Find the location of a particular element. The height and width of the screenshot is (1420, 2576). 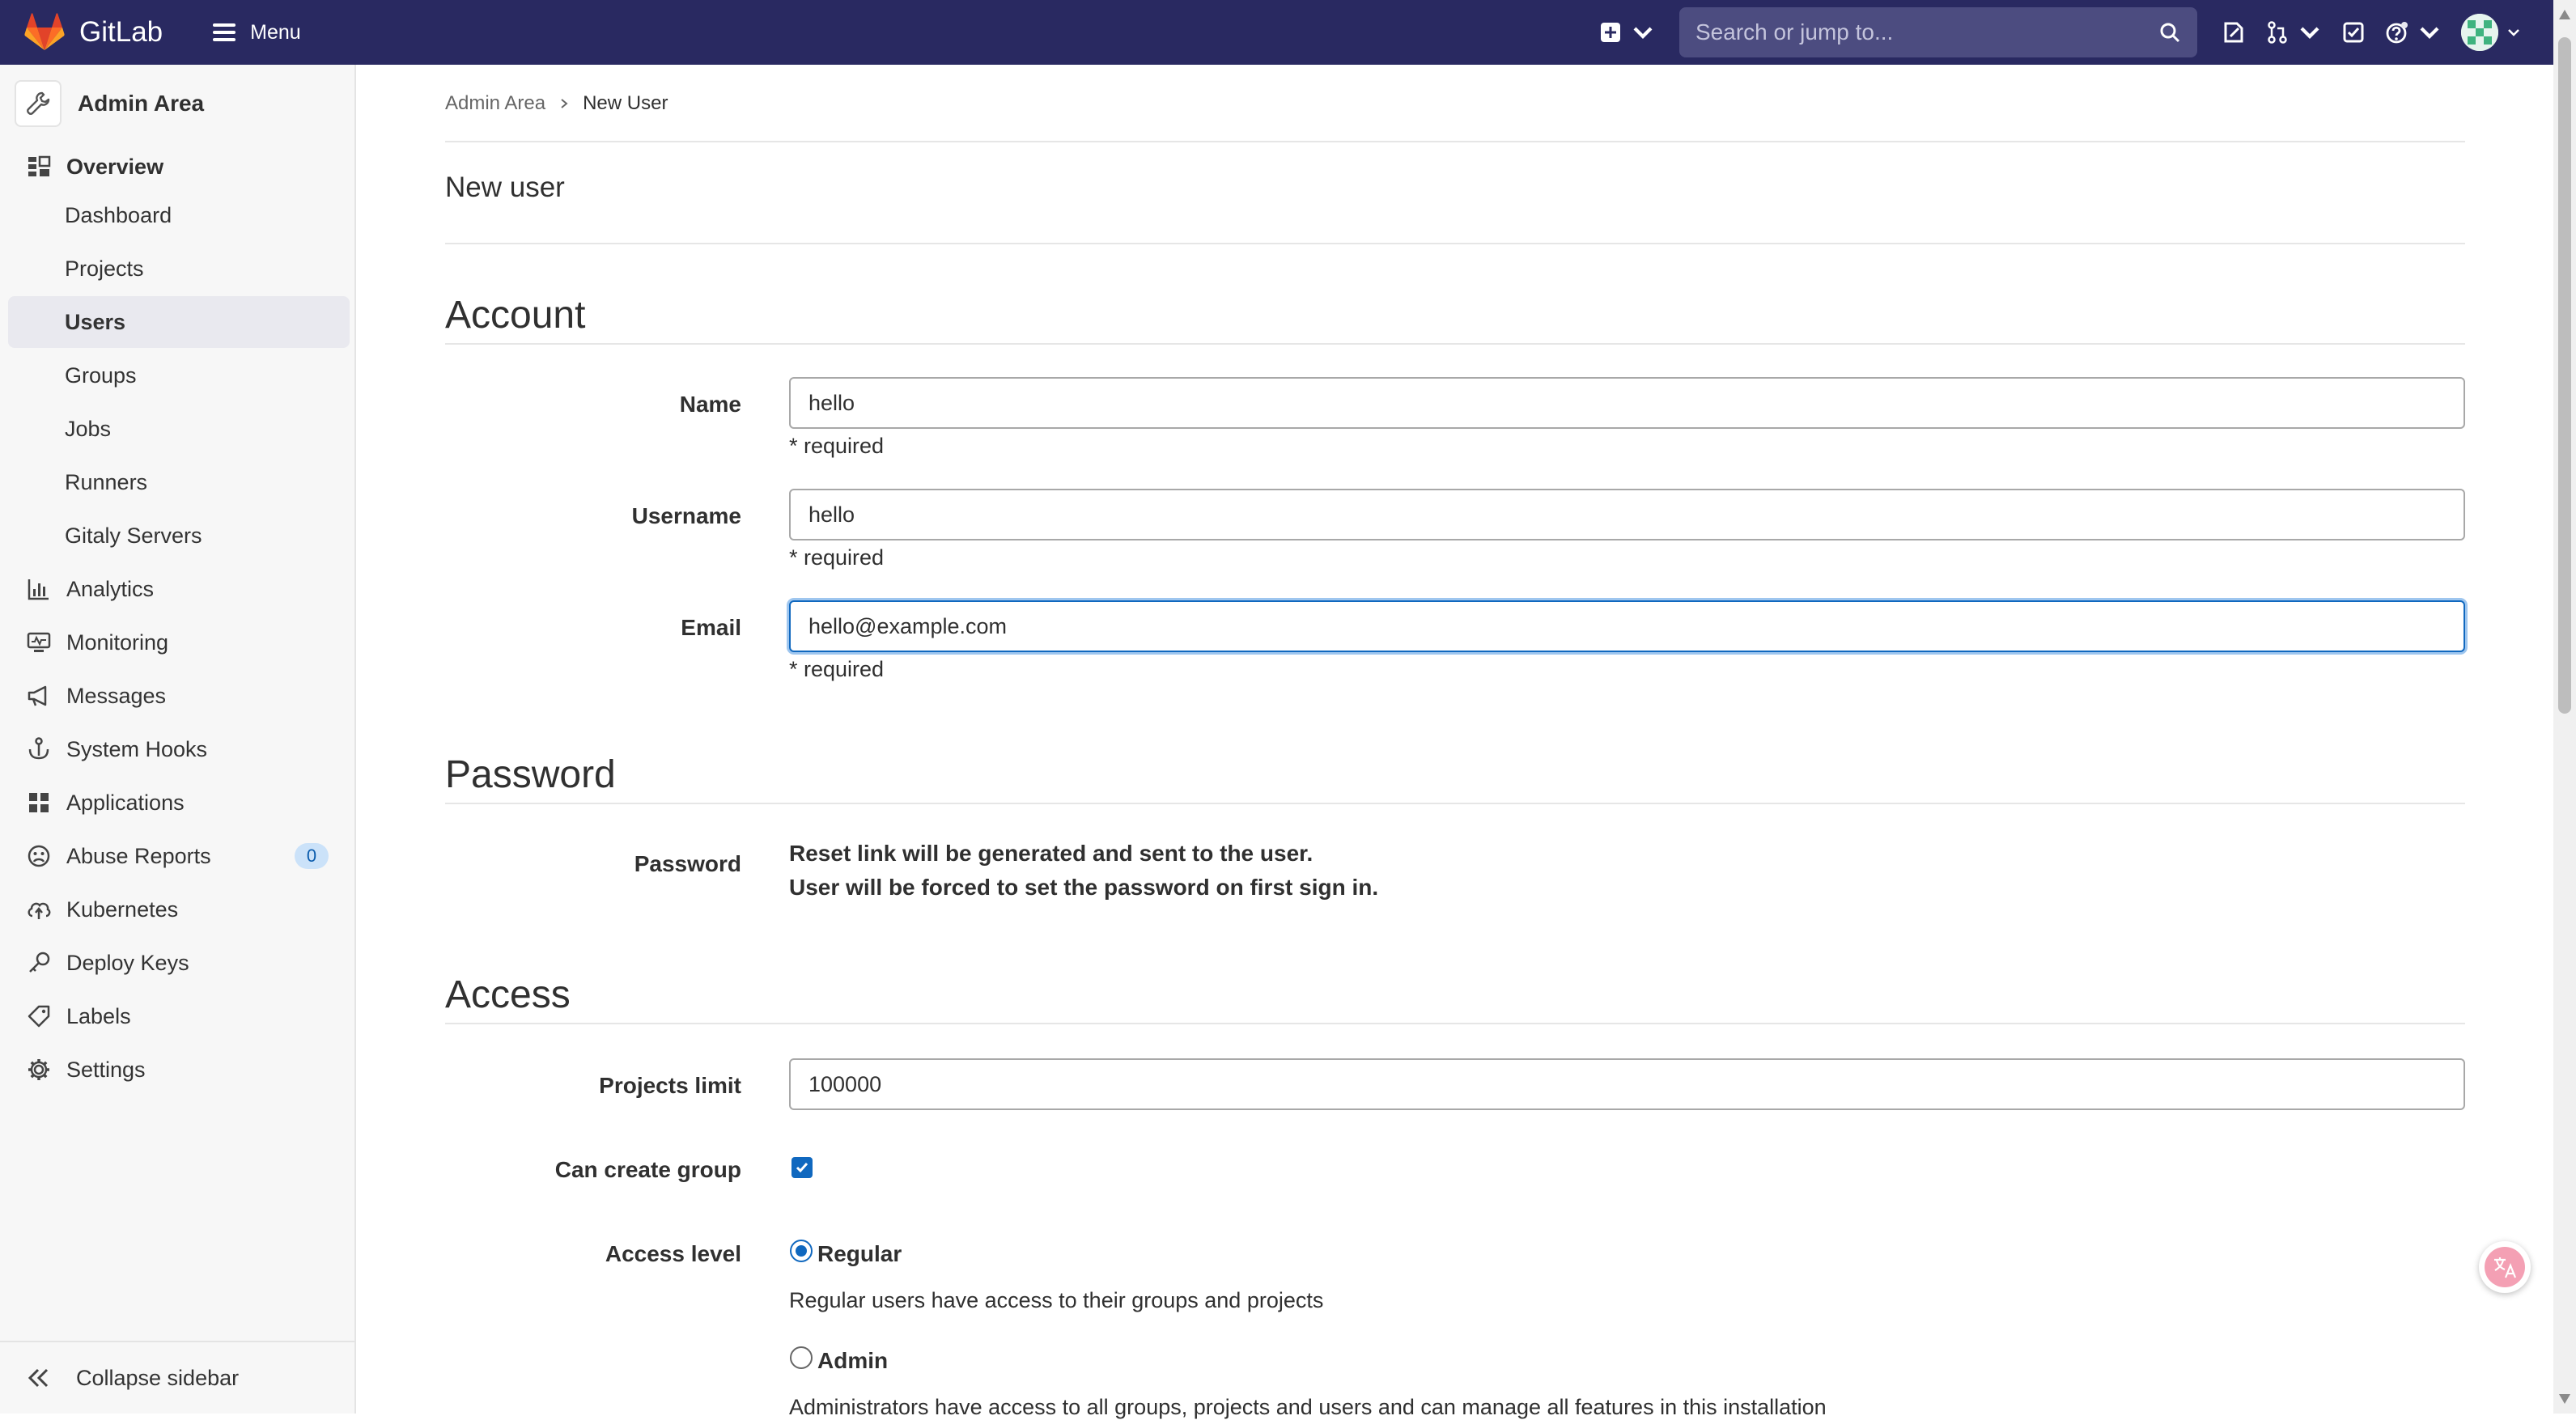

scrollbar-thumb is located at coordinates (2564, 375).